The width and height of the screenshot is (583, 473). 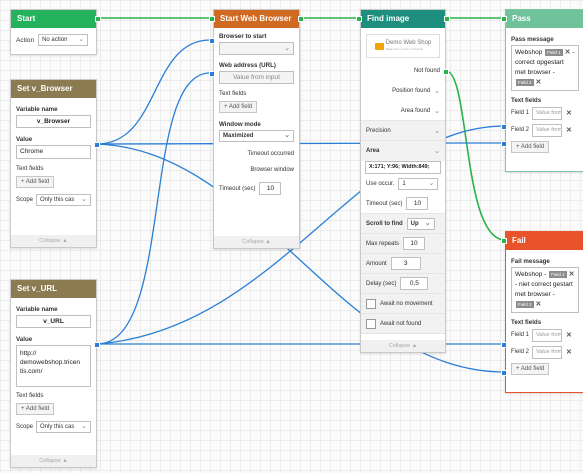 I want to click on set-browser-header: Set v_Browser, so click(x=53, y=89).